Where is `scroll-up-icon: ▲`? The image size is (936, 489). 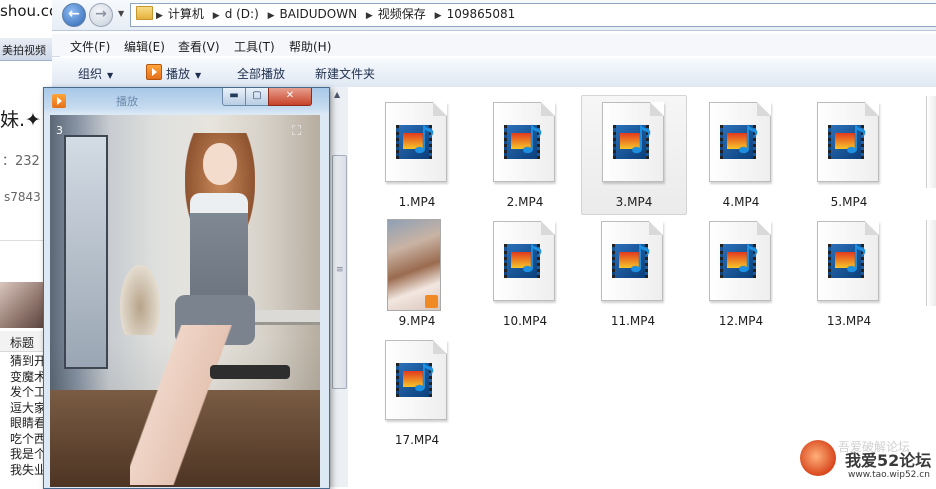
scroll-up-icon: ▲ is located at coordinates (337, 94).